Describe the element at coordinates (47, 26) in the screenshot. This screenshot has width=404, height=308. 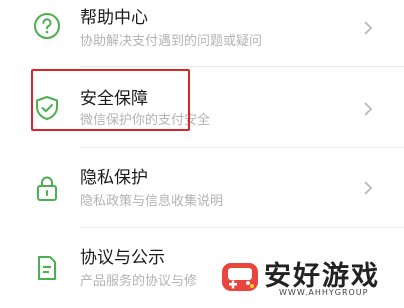
I see `help-circle-icon` at that location.